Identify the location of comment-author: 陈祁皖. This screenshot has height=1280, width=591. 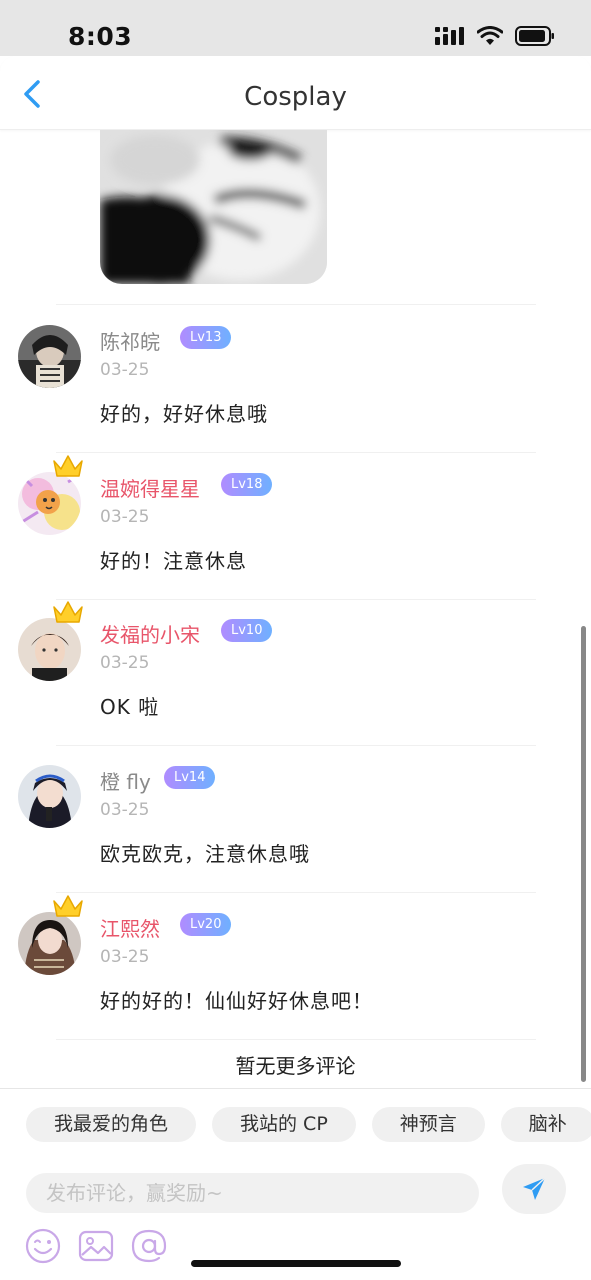
(130, 340).